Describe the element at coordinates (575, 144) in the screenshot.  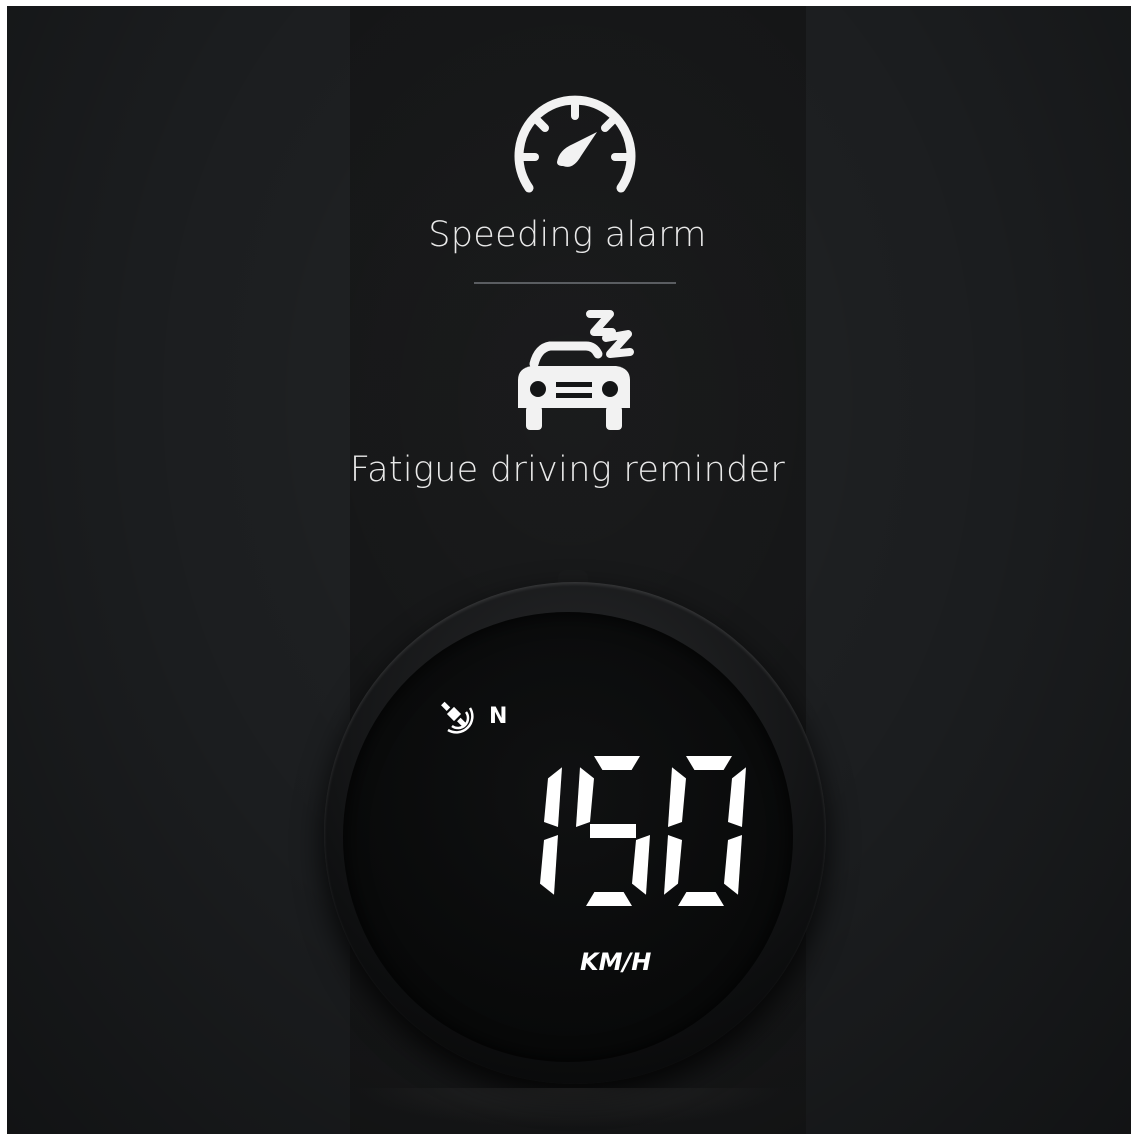
I see `speedometer-icon` at that location.